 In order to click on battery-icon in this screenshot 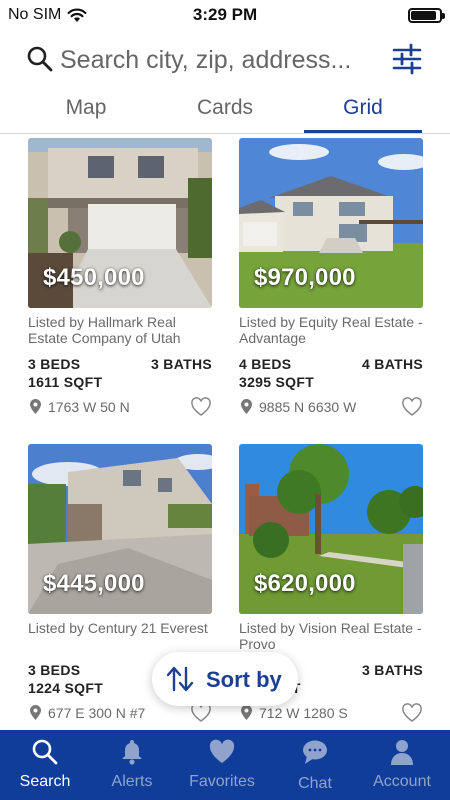, I will do `click(426, 15)`.